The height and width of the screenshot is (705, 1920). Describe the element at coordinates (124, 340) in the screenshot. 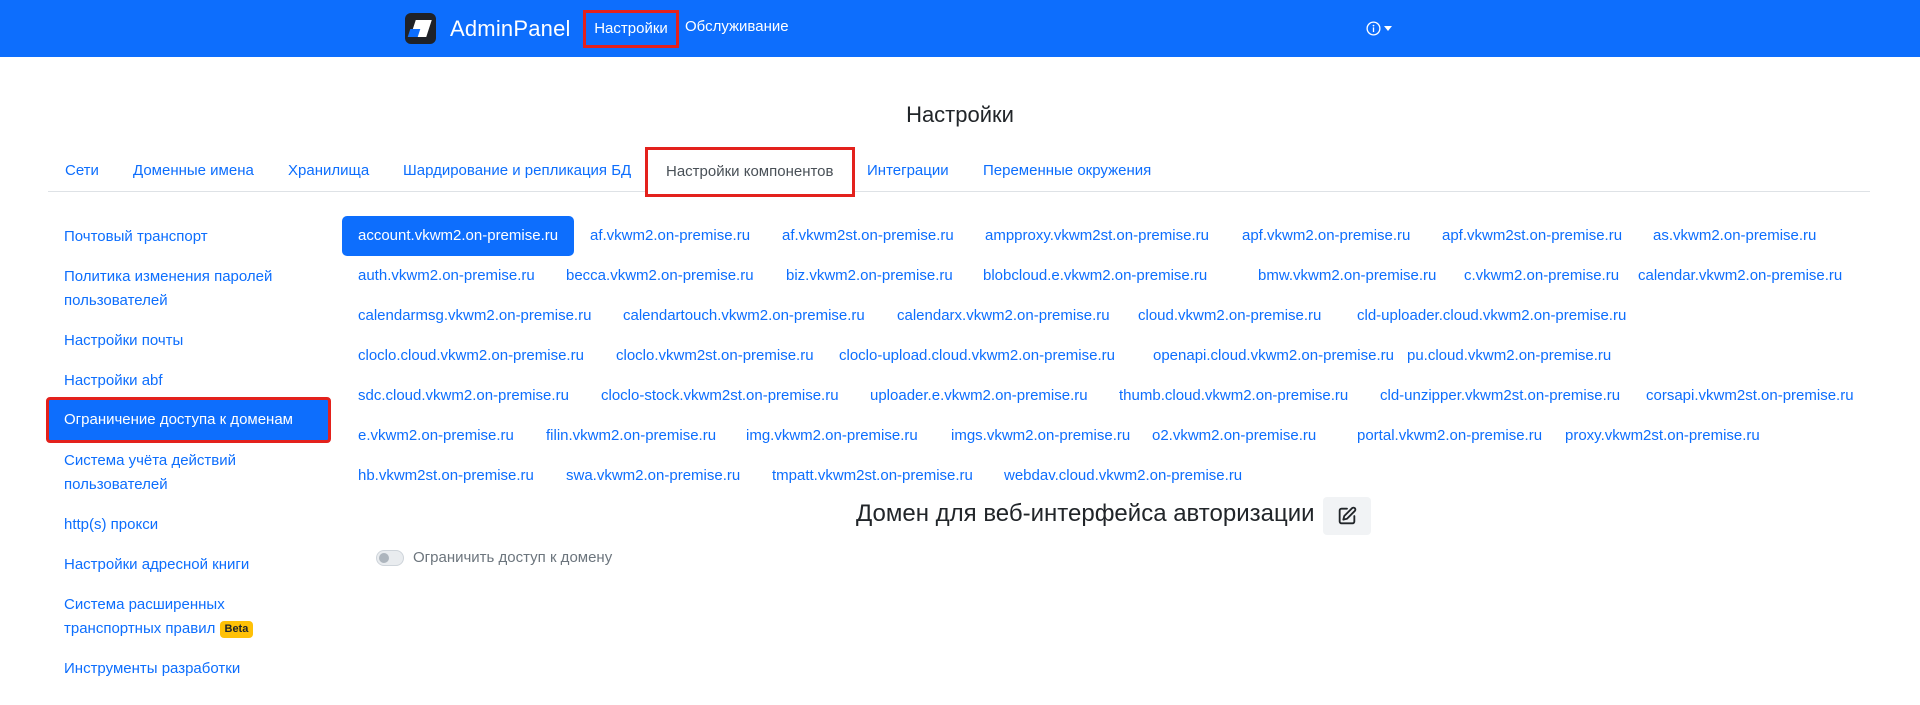

I see `sidebar-item-label: Настройки почты` at that location.